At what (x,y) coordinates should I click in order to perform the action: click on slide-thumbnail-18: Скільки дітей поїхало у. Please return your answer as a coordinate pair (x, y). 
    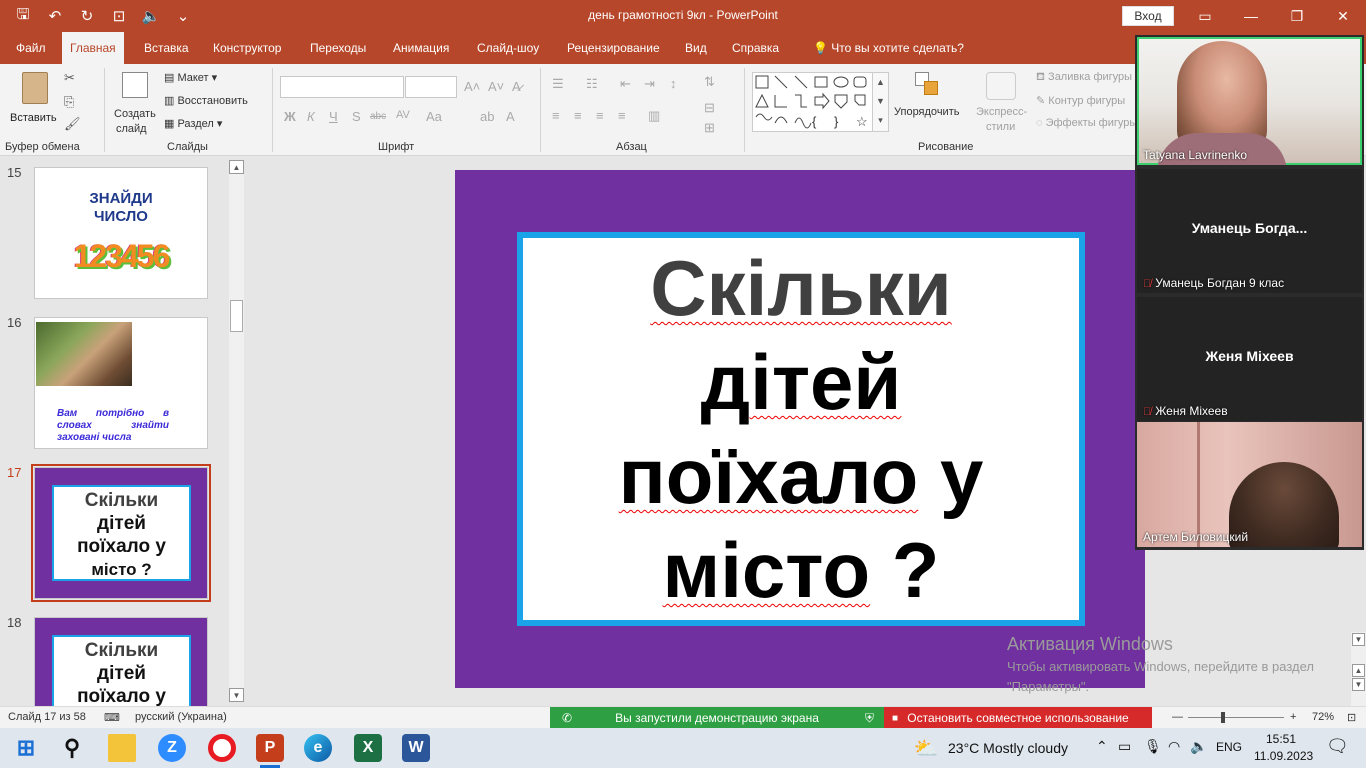
    Looking at the image, I should click on (121, 661).